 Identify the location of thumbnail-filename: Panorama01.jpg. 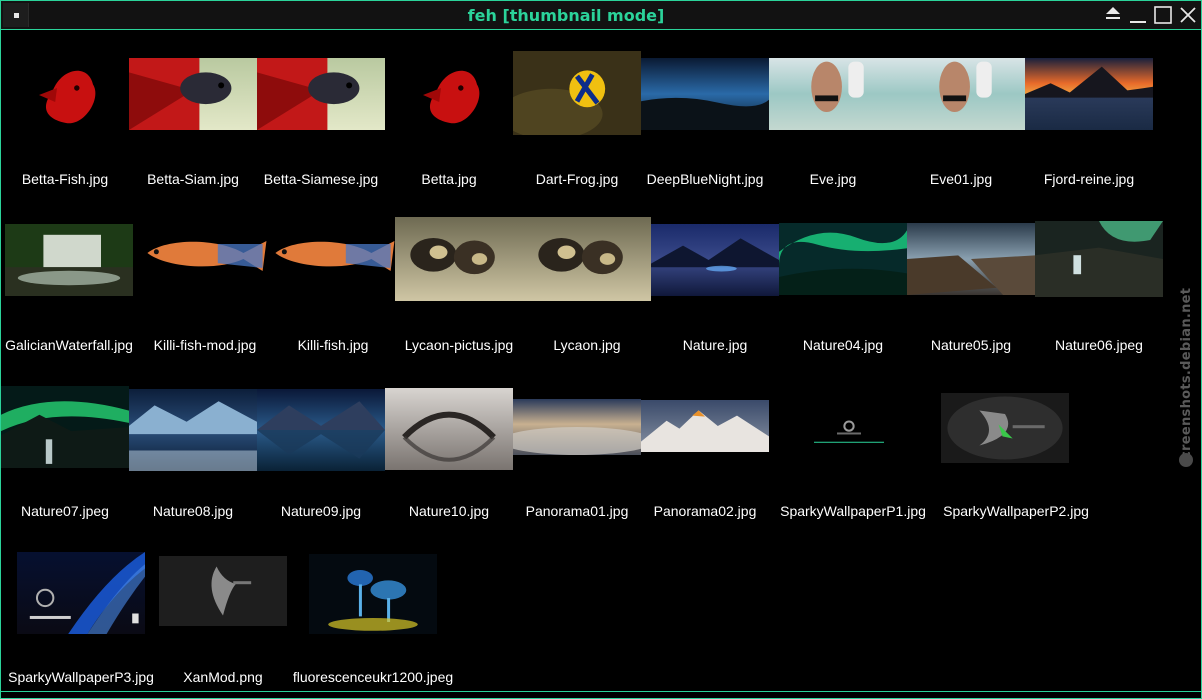
(577, 511).